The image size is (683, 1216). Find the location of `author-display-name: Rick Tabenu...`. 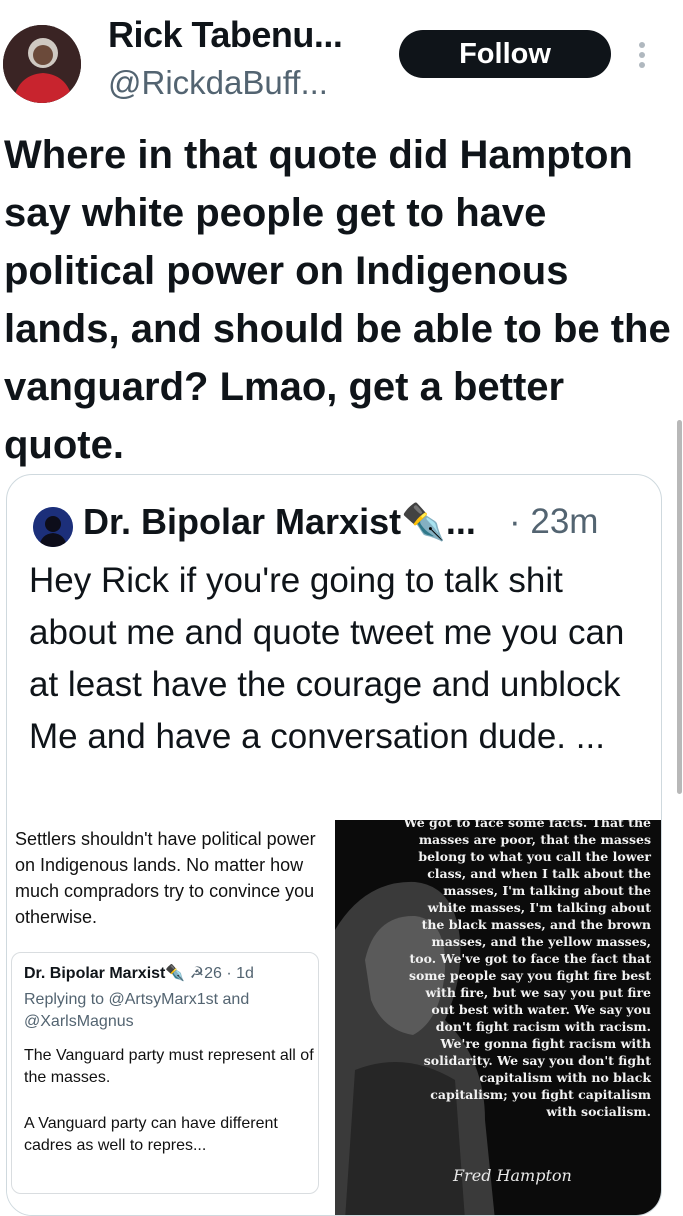

author-display-name: Rick Tabenu... is located at coordinates (225, 35).